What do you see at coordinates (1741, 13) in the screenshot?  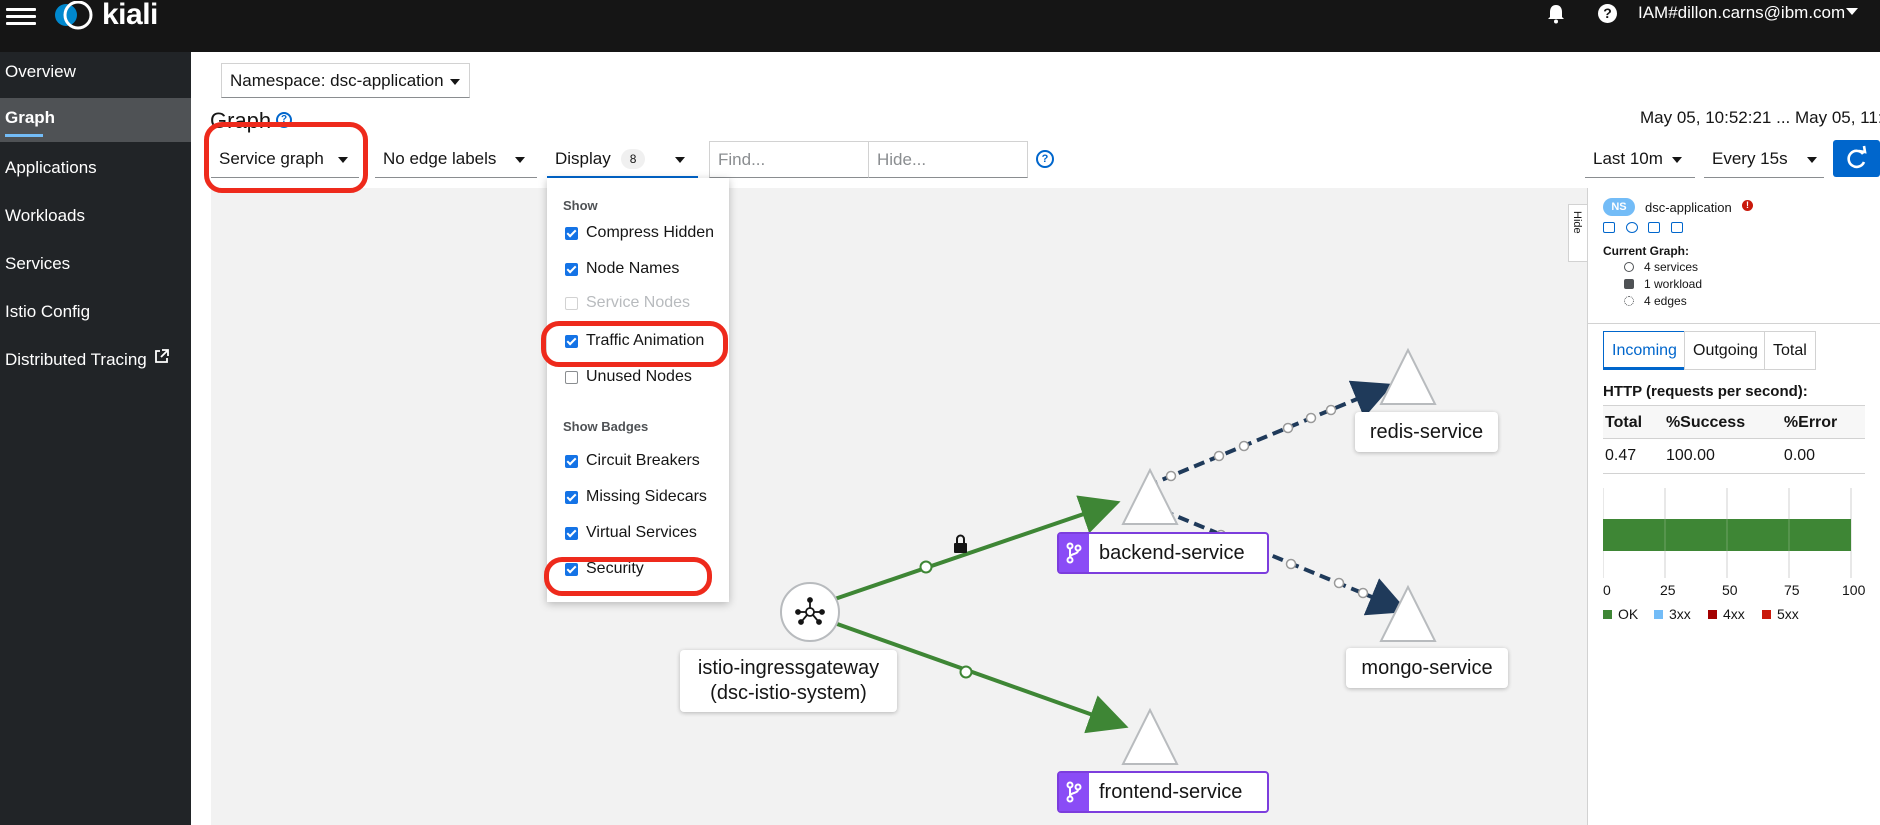 I see `user-menu: IAM#dillon.carns@ibm.com` at bounding box center [1741, 13].